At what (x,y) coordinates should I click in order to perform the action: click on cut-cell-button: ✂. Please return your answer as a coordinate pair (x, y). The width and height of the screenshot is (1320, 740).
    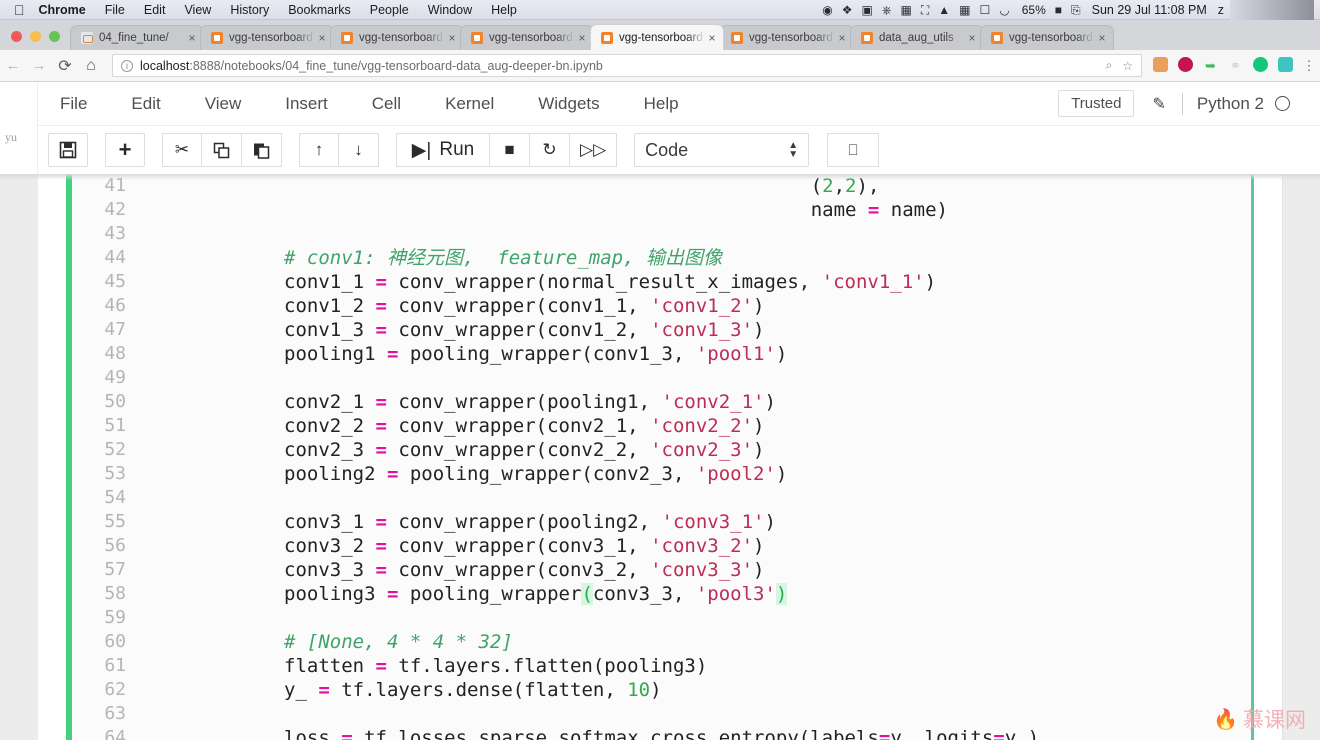
    Looking at the image, I should click on (182, 150).